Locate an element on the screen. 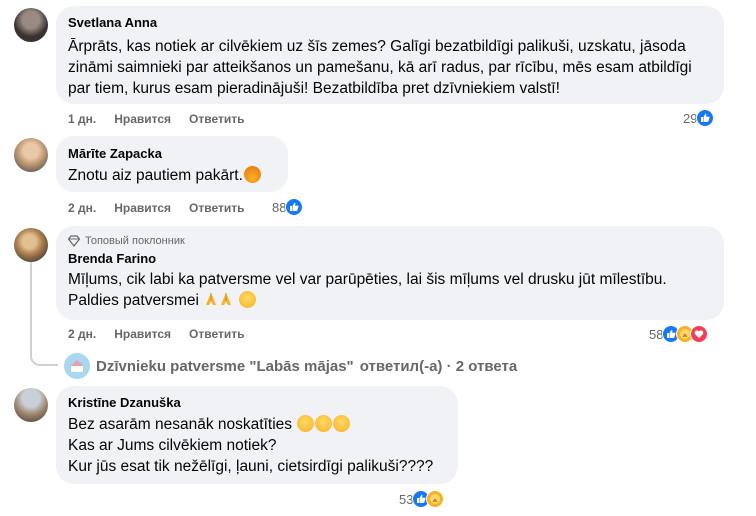 Image resolution: width=756 pixels, height=516 pixels. page-avatar-icon is located at coordinates (77, 366).